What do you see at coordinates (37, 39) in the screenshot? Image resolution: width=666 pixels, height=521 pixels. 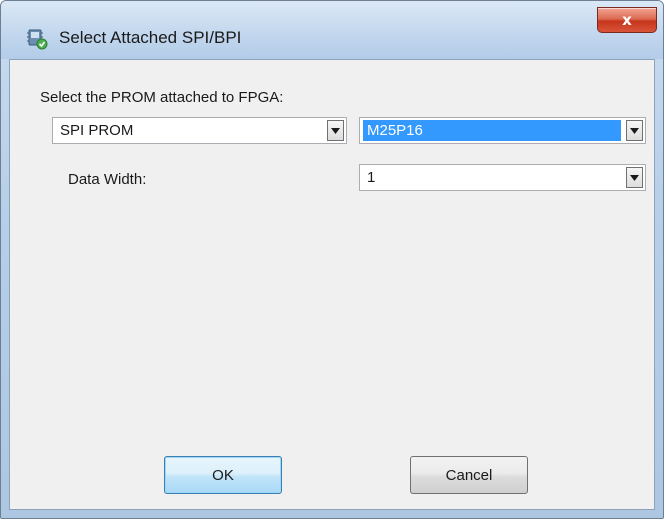 I see `prom-chip-icon` at bounding box center [37, 39].